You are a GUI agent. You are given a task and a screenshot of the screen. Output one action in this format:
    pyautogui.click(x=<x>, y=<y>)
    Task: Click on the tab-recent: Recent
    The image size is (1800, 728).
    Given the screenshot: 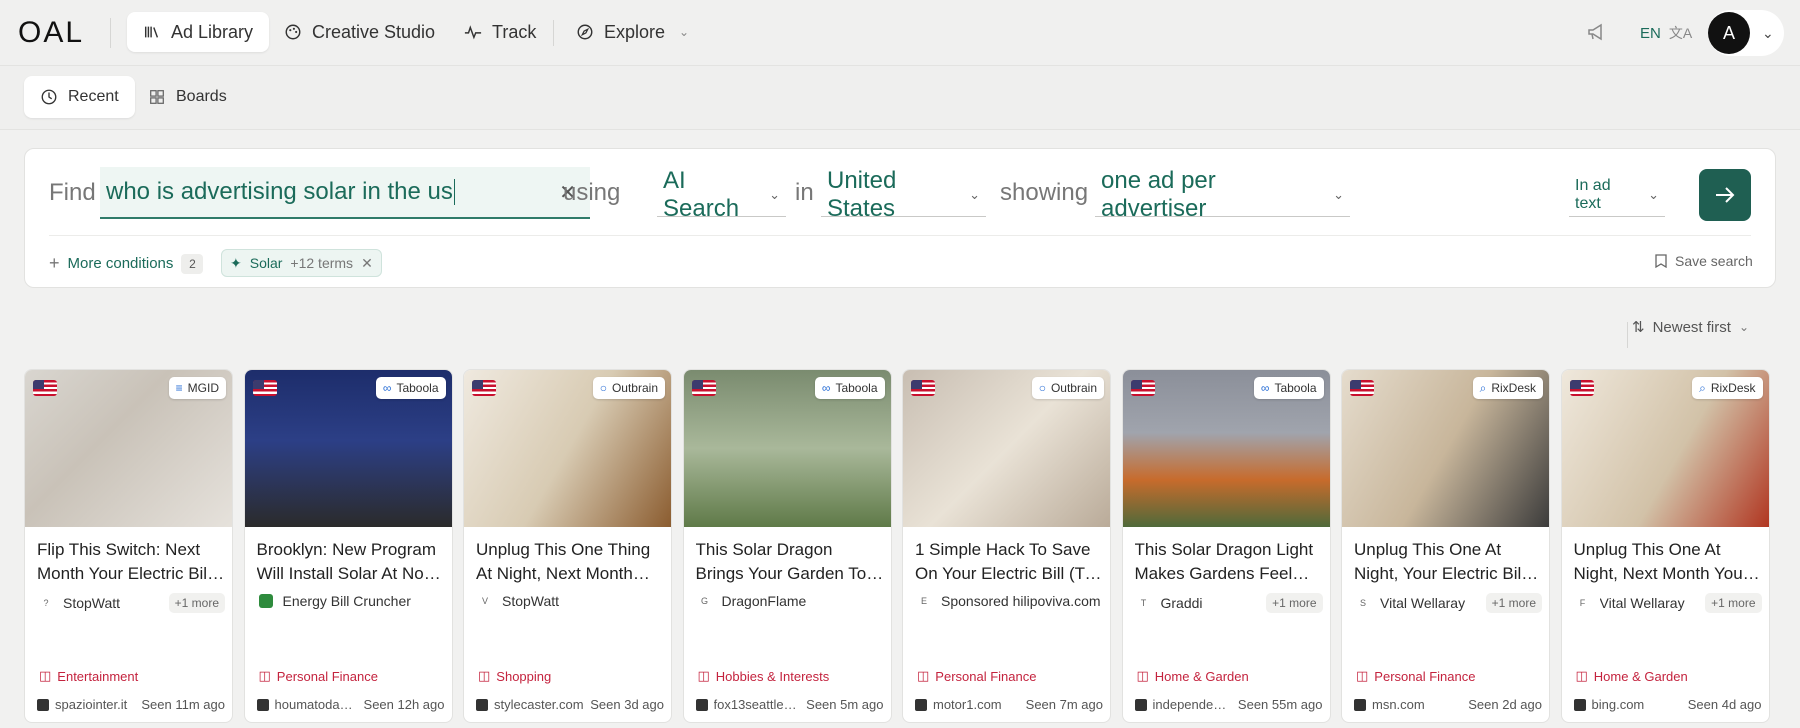 What is the action you would take?
    pyautogui.click(x=79, y=97)
    